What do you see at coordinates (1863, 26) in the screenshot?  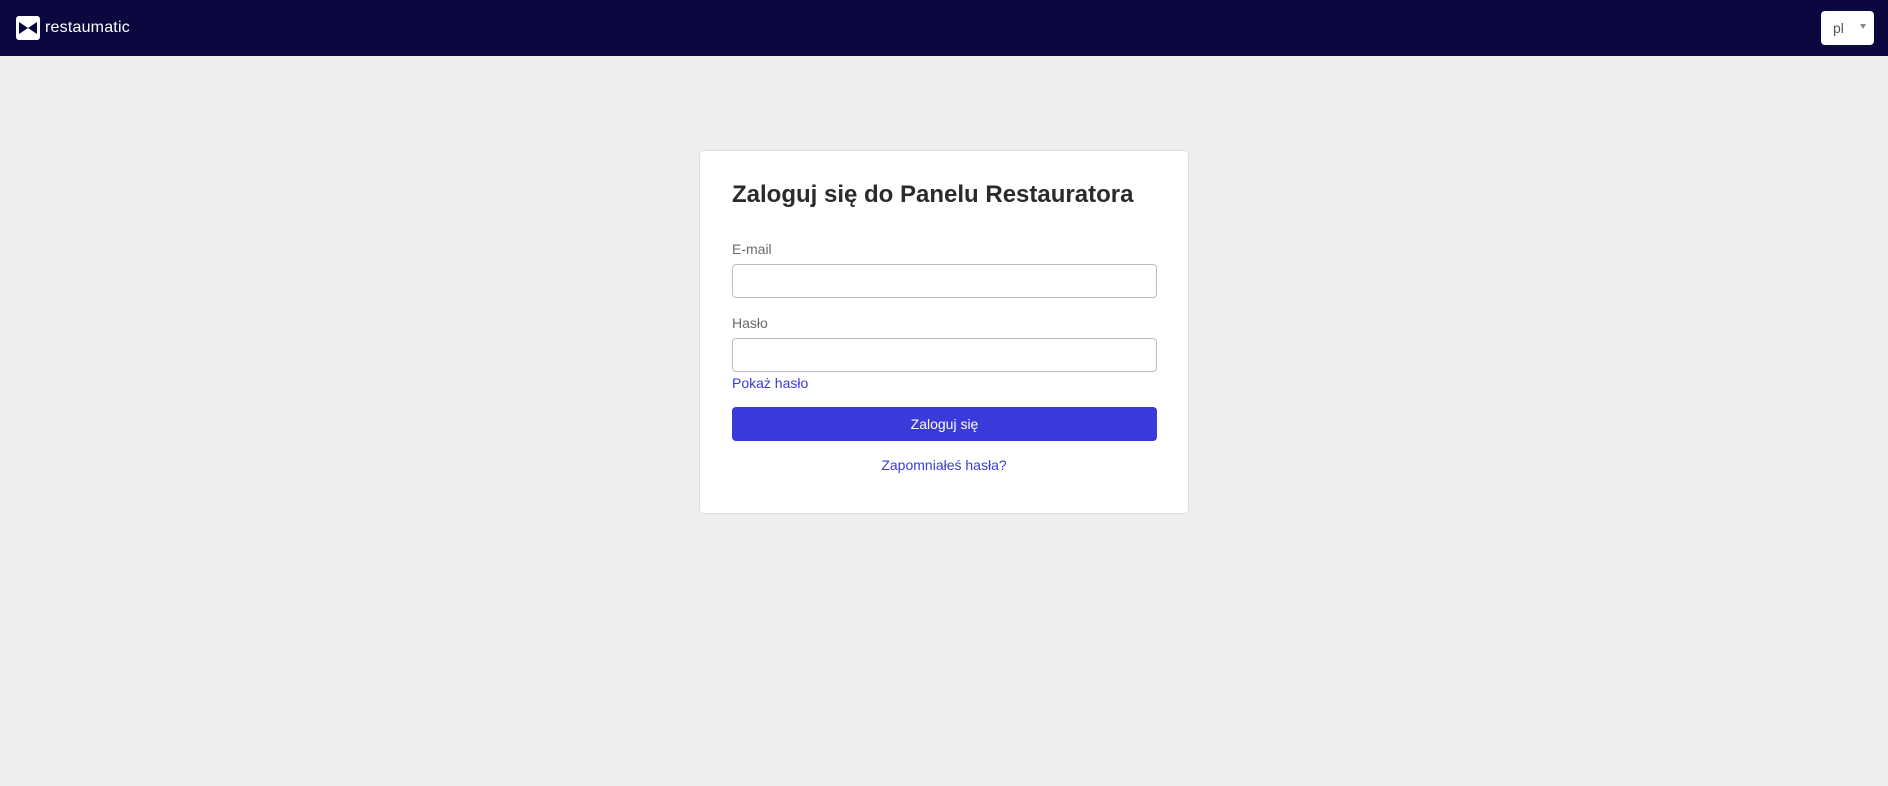 I see `caret-down-icon` at bounding box center [1863, 26].